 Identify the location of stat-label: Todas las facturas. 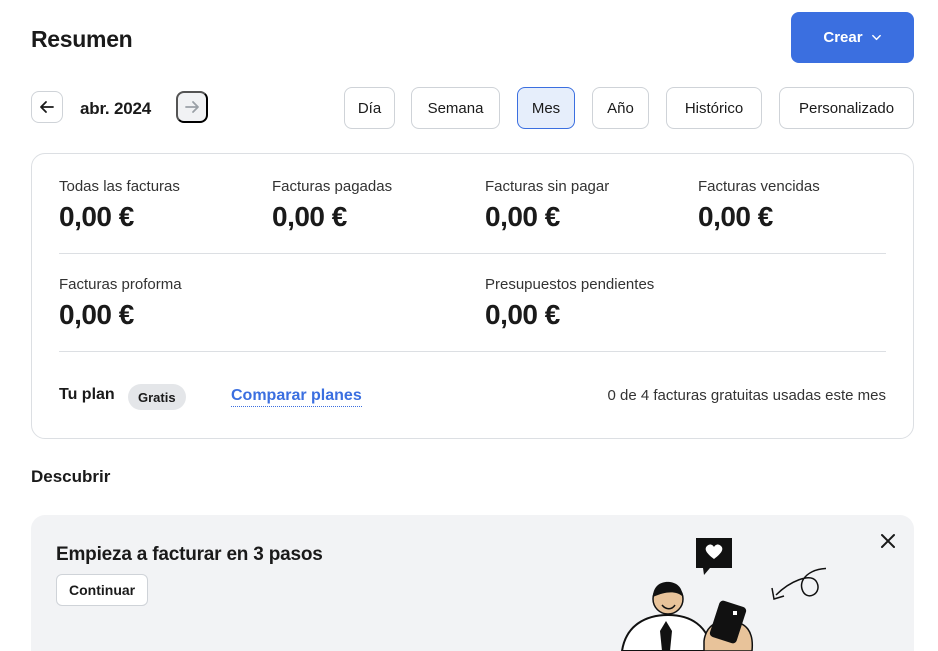
(119, 186).